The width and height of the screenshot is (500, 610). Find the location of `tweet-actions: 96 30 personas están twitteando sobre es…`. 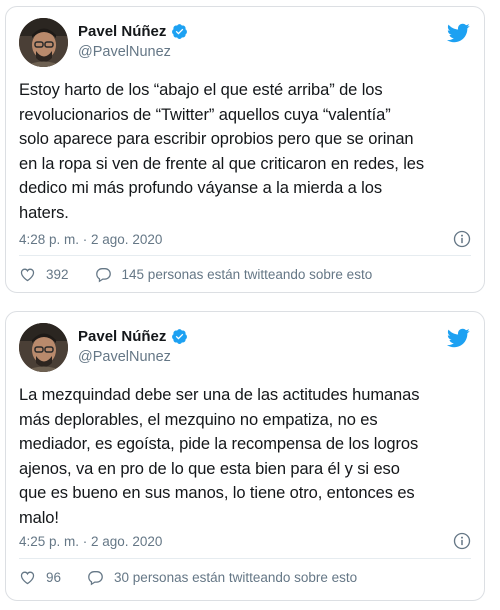

tweet-actions: 96 30 personas están twitteando sobre es… is located at coordinates (188, 577).